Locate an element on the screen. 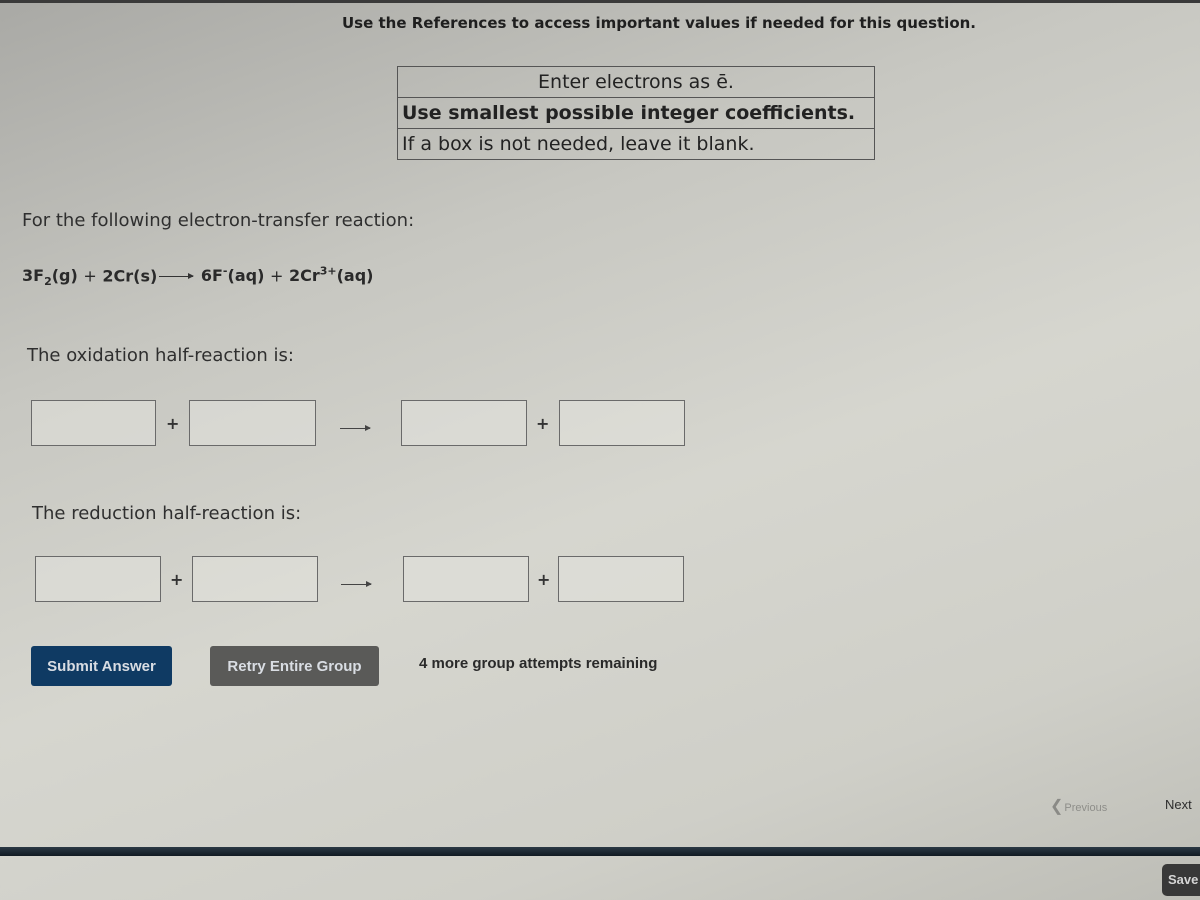 This screenshot has height=900, width=1200. reactant-cr: 2Cr(s) is located at coordinates (130, 276).